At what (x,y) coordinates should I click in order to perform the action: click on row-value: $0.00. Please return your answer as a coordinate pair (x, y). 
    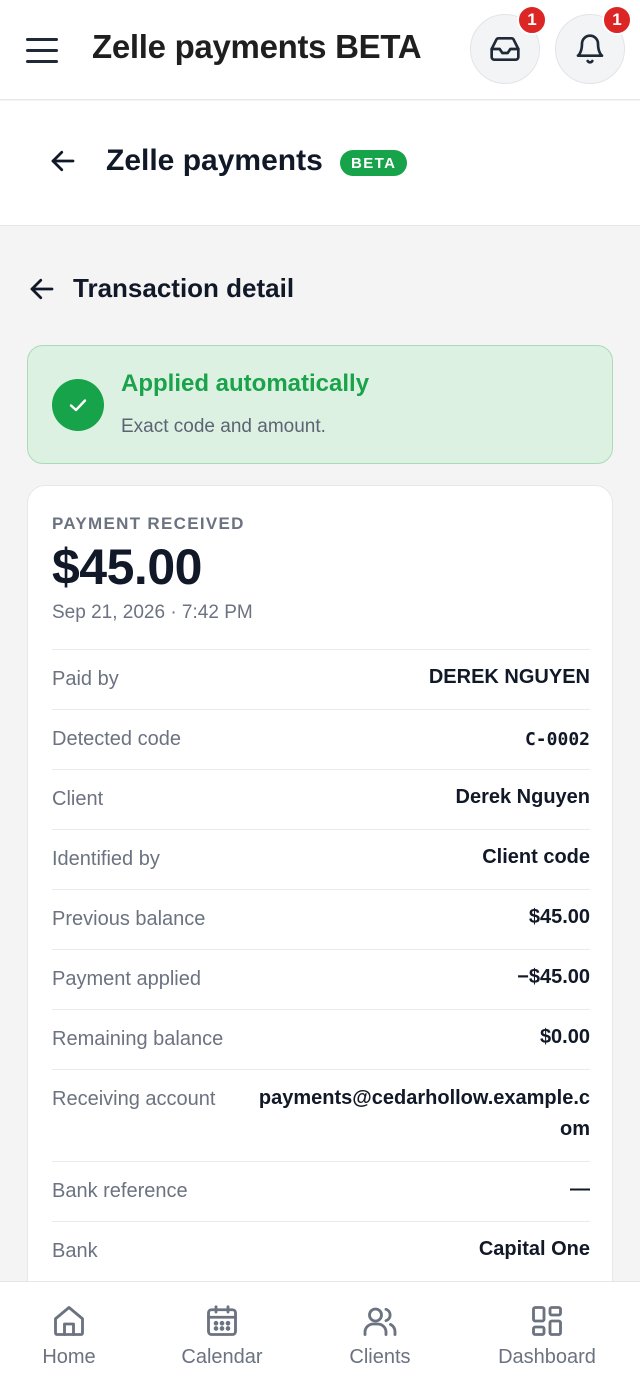
    Looking at the image, I should click on (564, 1037).